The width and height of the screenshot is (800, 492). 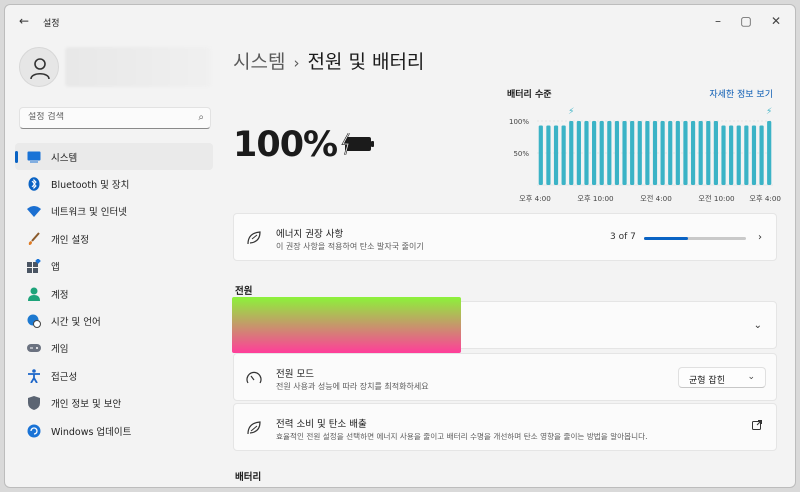 I want to click on leaf-icon, so click(x=254, y=428).